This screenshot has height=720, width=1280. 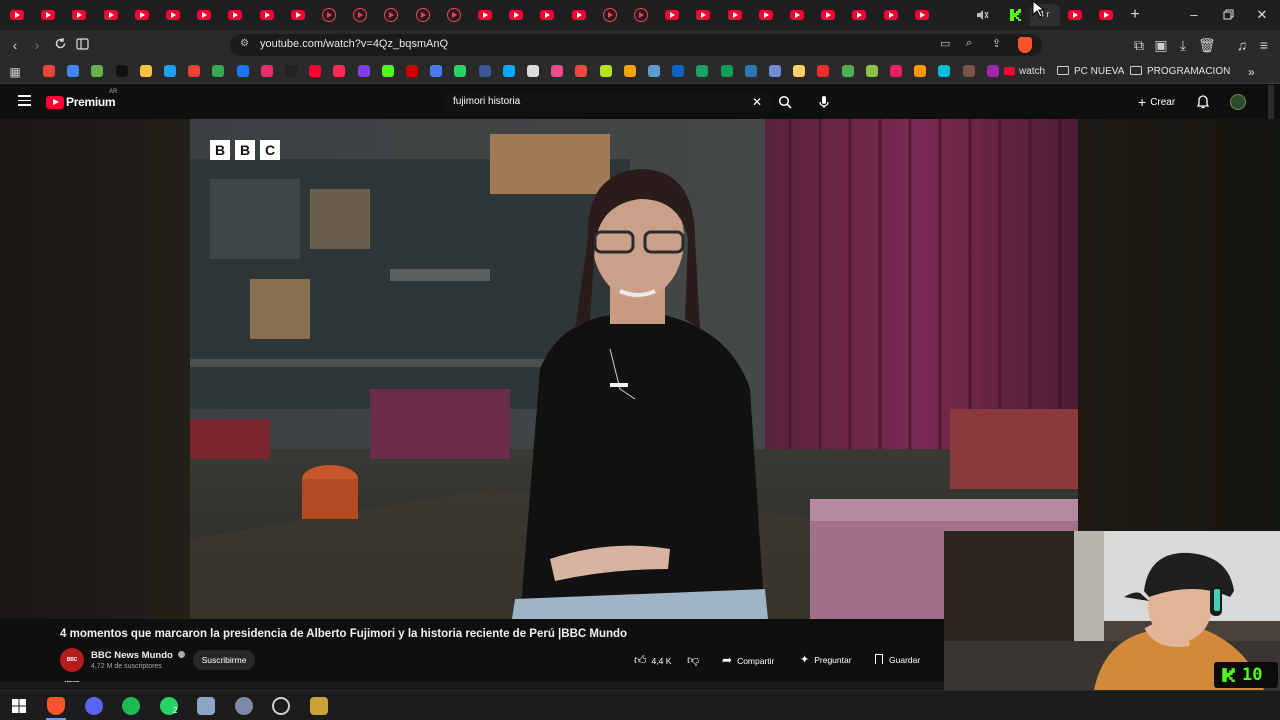 I want to click on media-icon: ♫, so click(x=1242, y=45).